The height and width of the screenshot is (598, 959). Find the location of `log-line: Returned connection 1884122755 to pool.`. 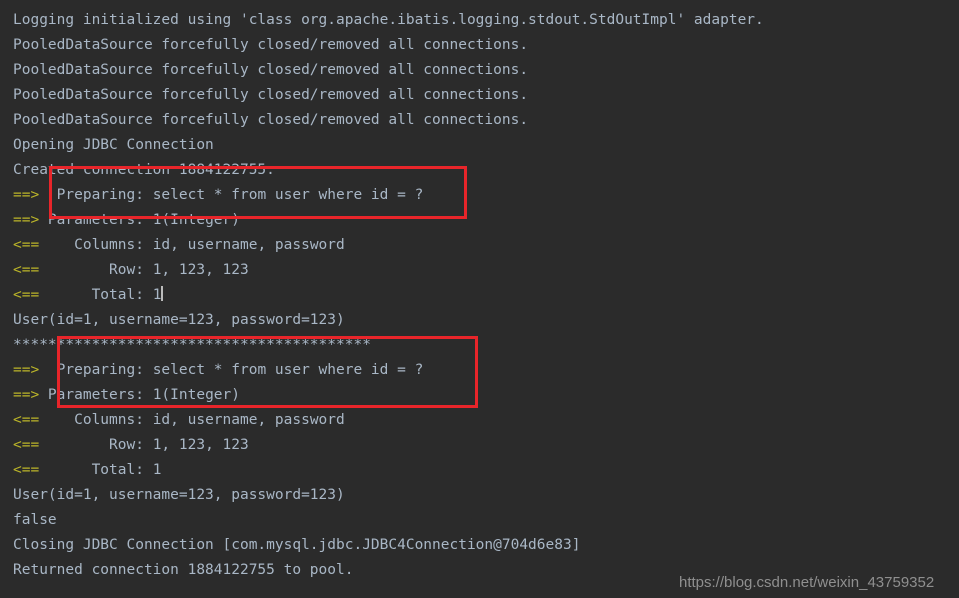

log-line: Returned connection 1884122755 to pool. is located at coordinates (183, 570).